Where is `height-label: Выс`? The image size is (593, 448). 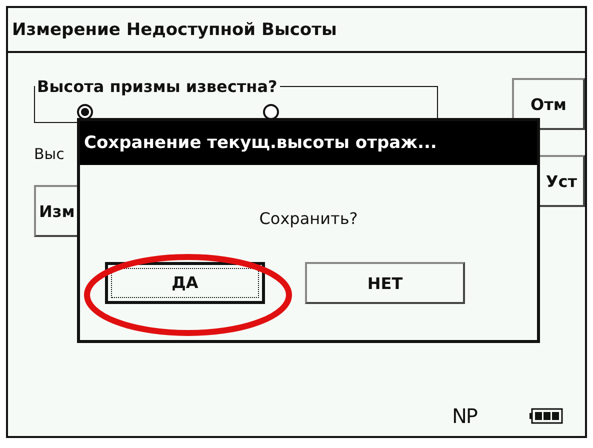 height-label: Выс is located at coordinates (49, 154).